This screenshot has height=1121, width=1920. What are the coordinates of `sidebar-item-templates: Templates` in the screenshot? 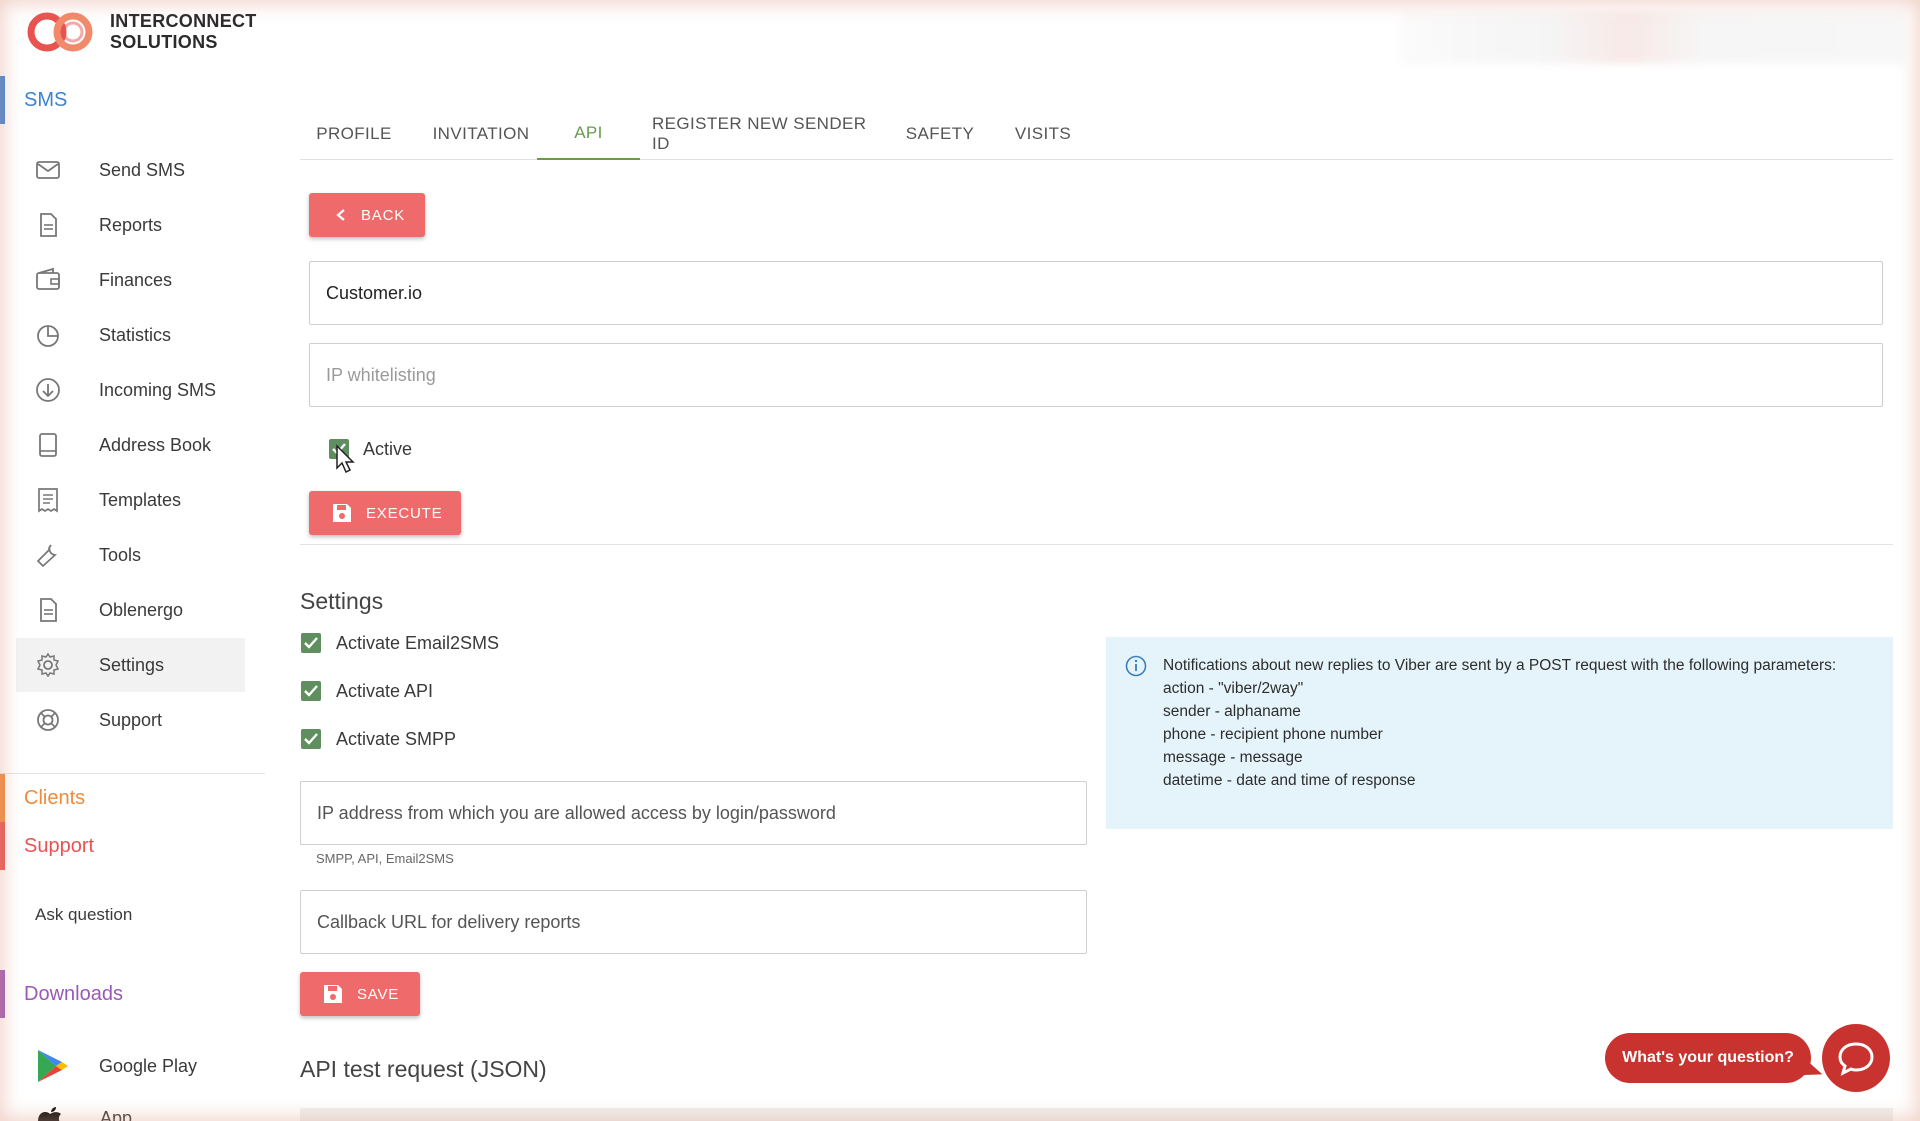 It's located at (130, 500).